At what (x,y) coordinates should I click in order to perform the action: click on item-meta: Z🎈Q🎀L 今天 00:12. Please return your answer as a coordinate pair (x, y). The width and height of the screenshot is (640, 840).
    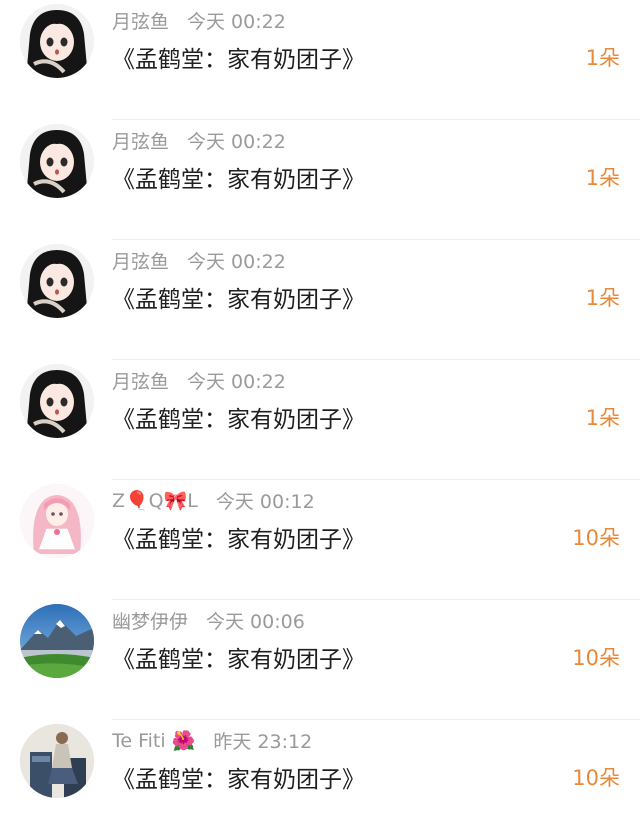
    Looking at the image, I should click on (213, 500).